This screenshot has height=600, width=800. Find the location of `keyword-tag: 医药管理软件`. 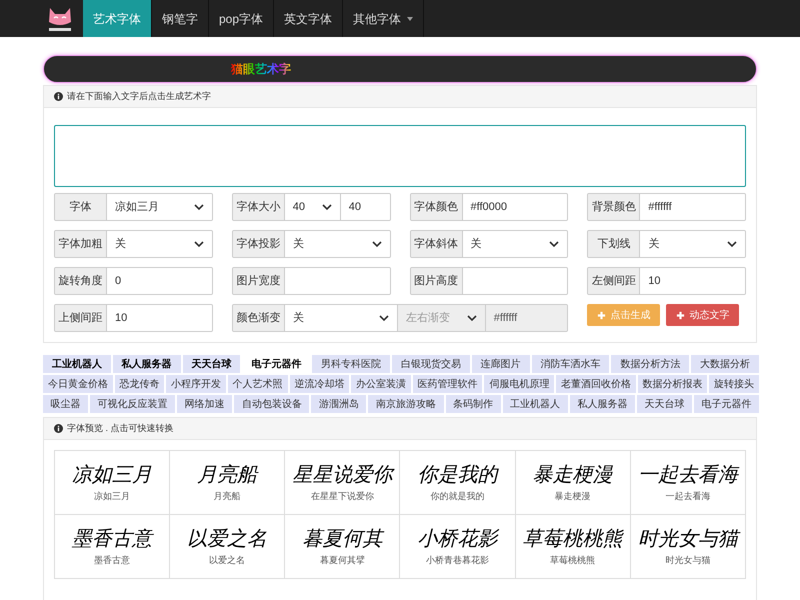

keyword-tag: 医药管理软件 is located at coordinates (447, 384).